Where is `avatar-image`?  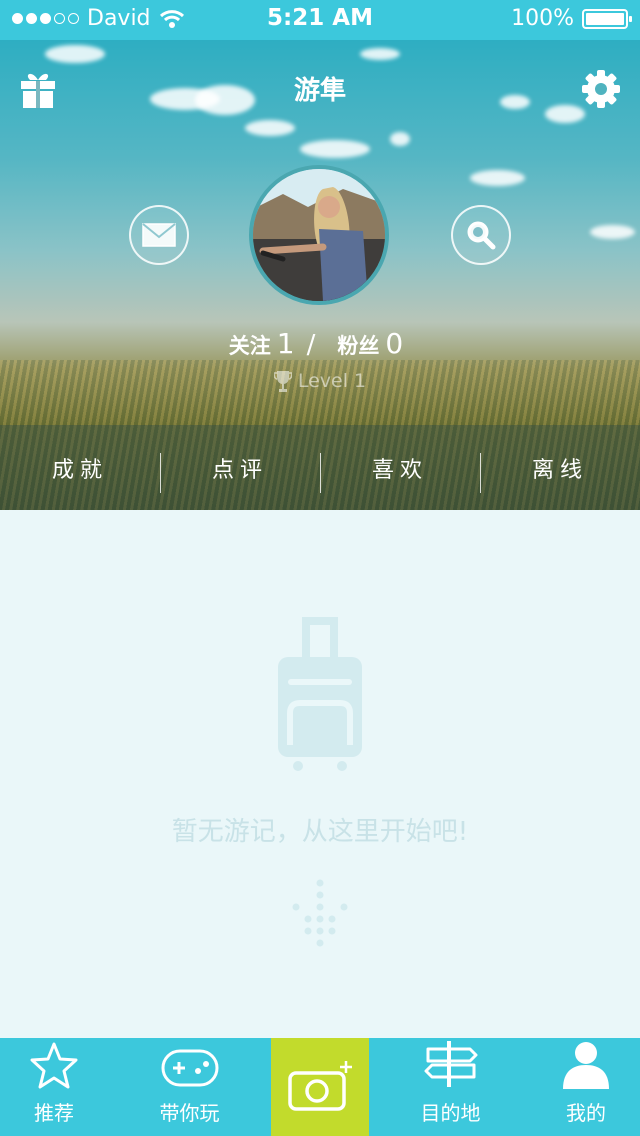 avatar-image is located at coordinates (319, 235).